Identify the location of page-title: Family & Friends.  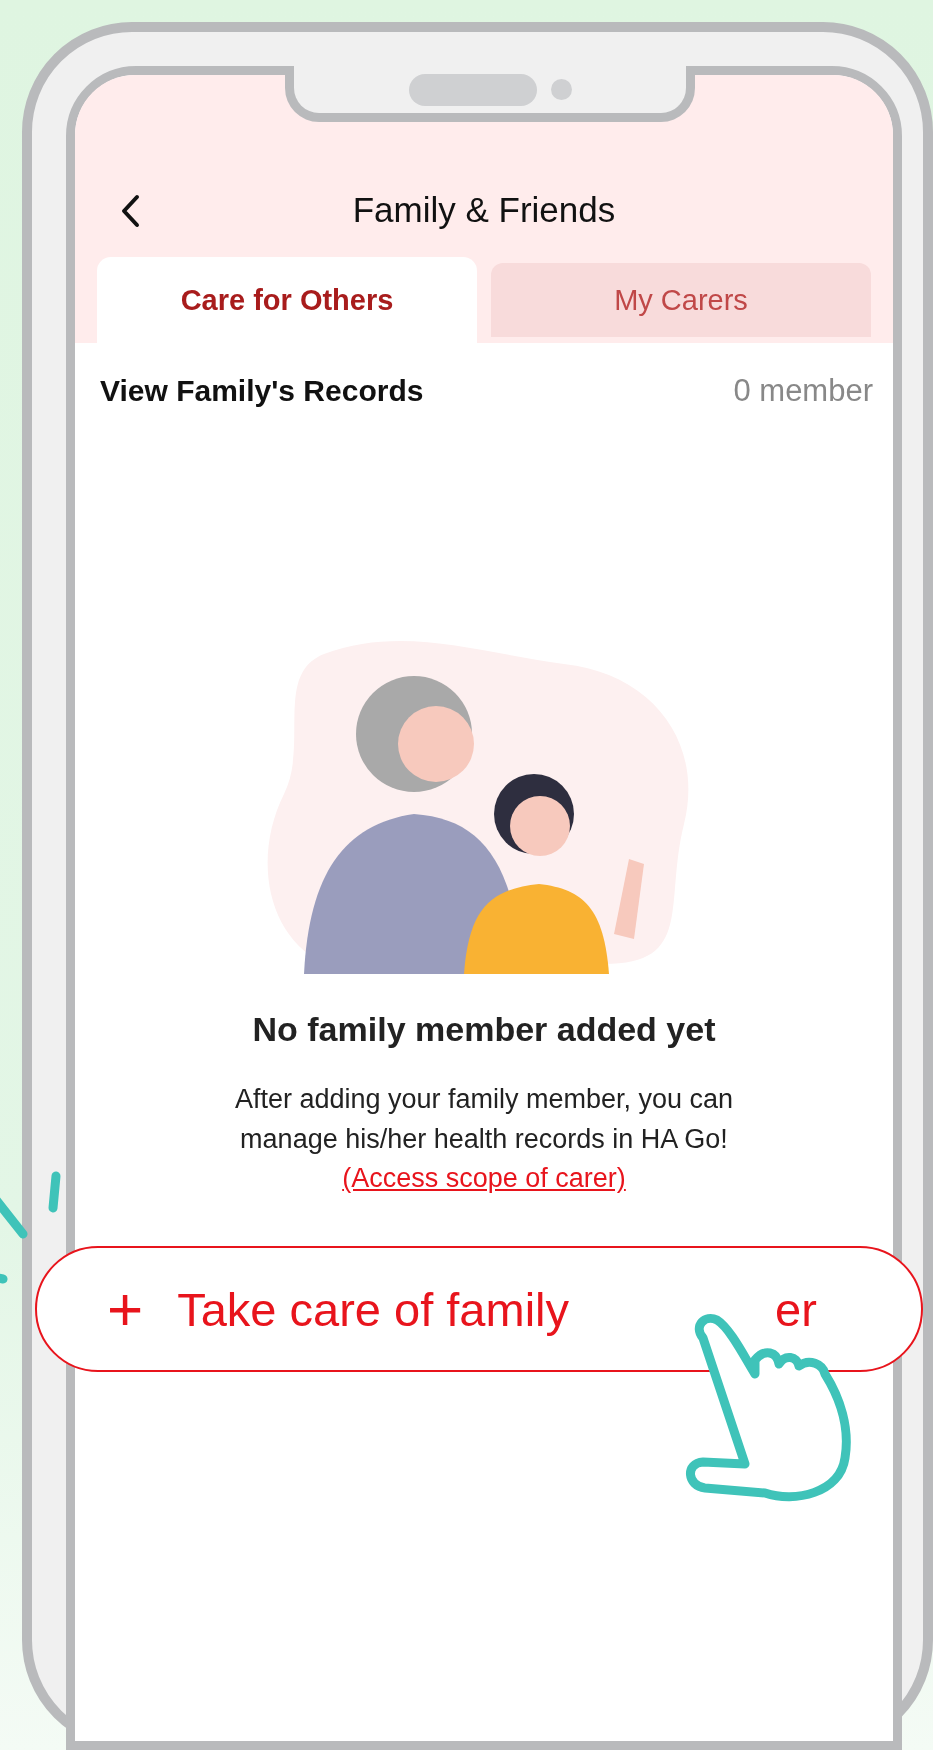
(484, 210).